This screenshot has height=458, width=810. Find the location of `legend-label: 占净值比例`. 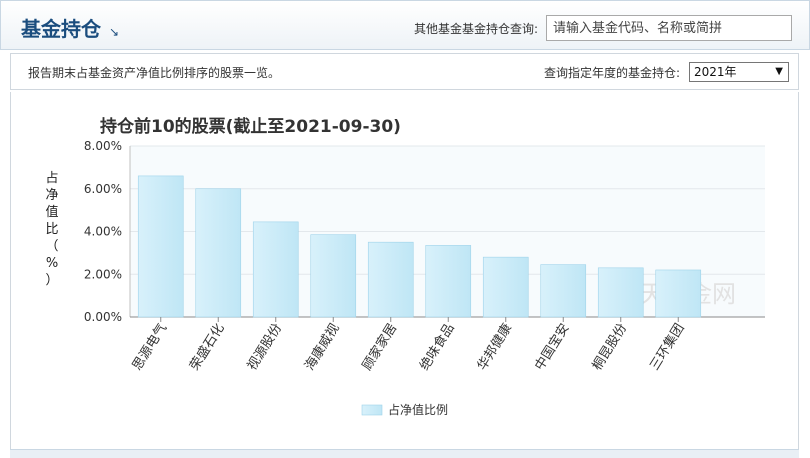

legend-label: 占净值比例 is located at coordinates (418, 409).